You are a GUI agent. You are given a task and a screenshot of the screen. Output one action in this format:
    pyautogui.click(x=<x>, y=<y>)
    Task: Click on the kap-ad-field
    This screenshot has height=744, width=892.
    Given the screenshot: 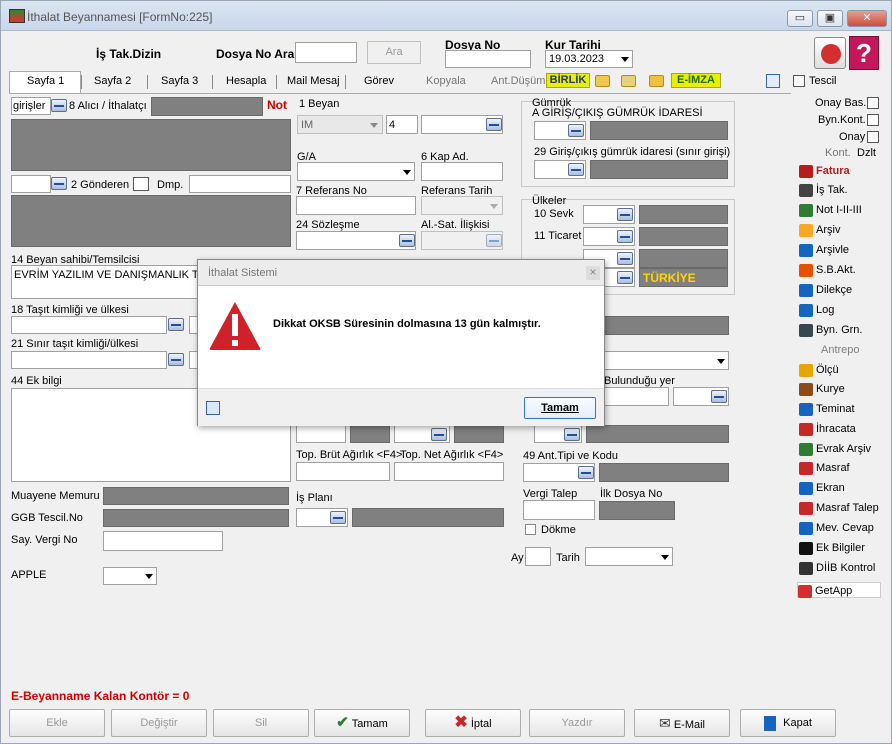 What is the action you would take?
    pyautogui.click(x=462, y=171)
    